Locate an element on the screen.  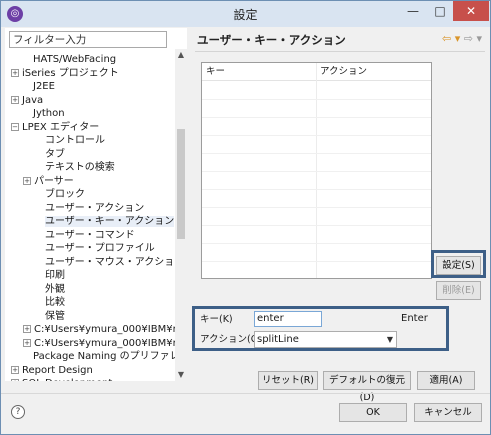
tree-item: J2EE is located at coordinates (39, 86).